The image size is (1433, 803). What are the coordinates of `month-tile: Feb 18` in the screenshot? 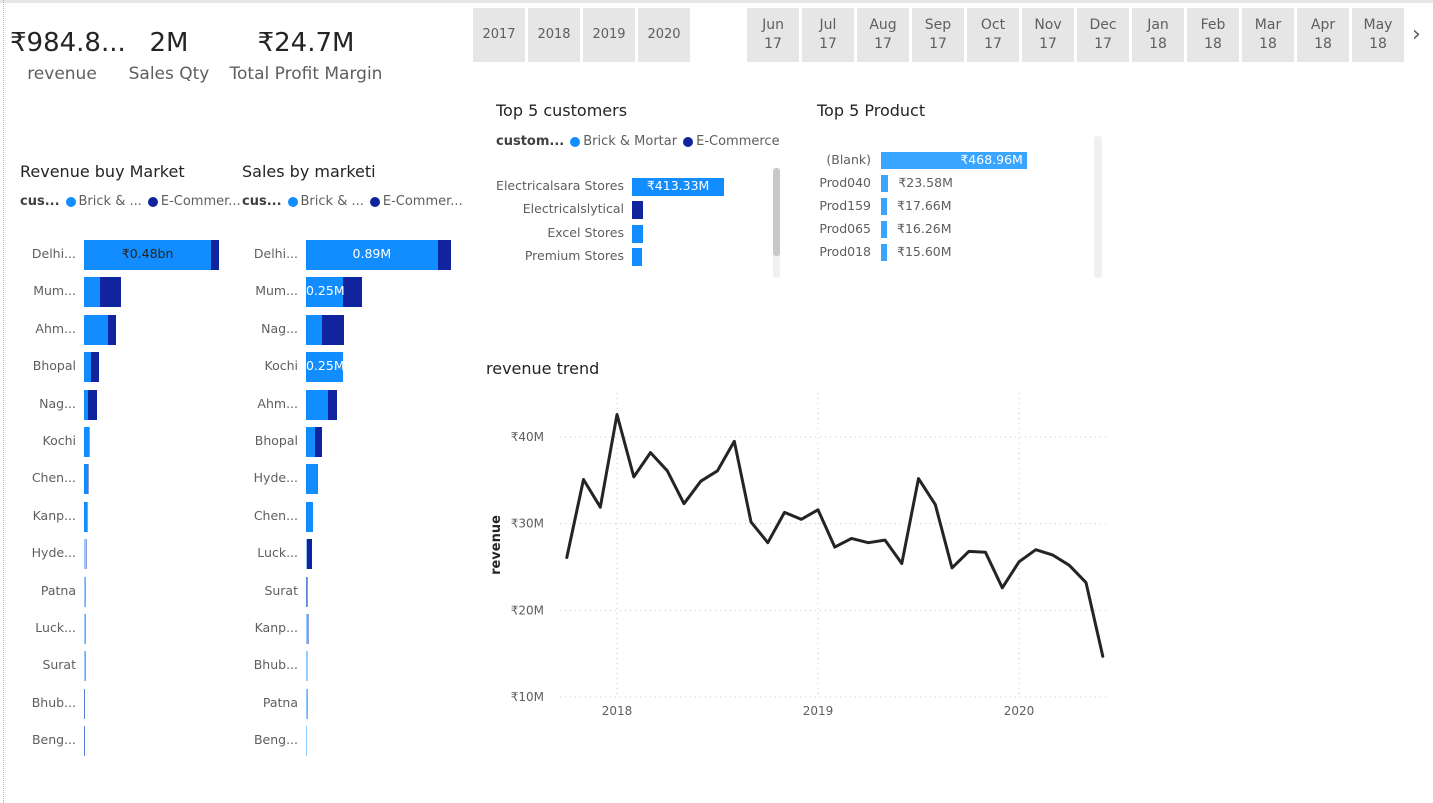 It's located at (1213, 35).